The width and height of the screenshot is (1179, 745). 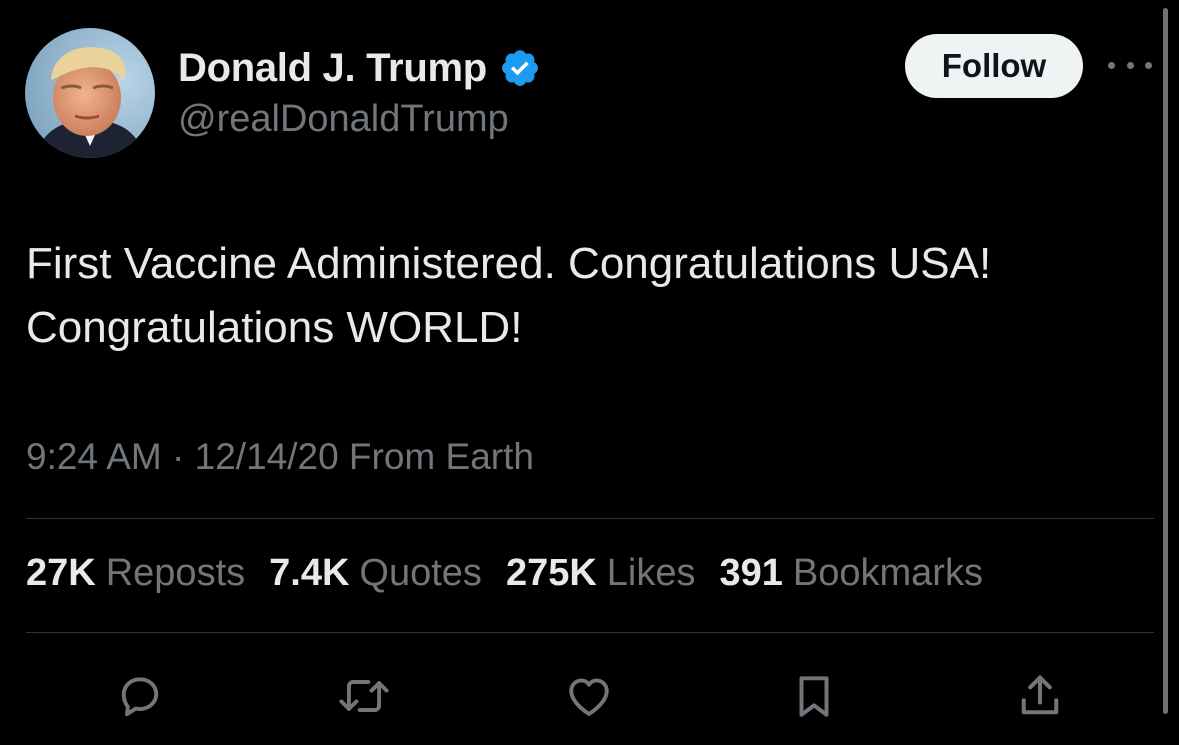 What do you see at coordinates (651, 573) in the screenshot?
I see `stat-label: Likes` at bounding box center [651, 573].